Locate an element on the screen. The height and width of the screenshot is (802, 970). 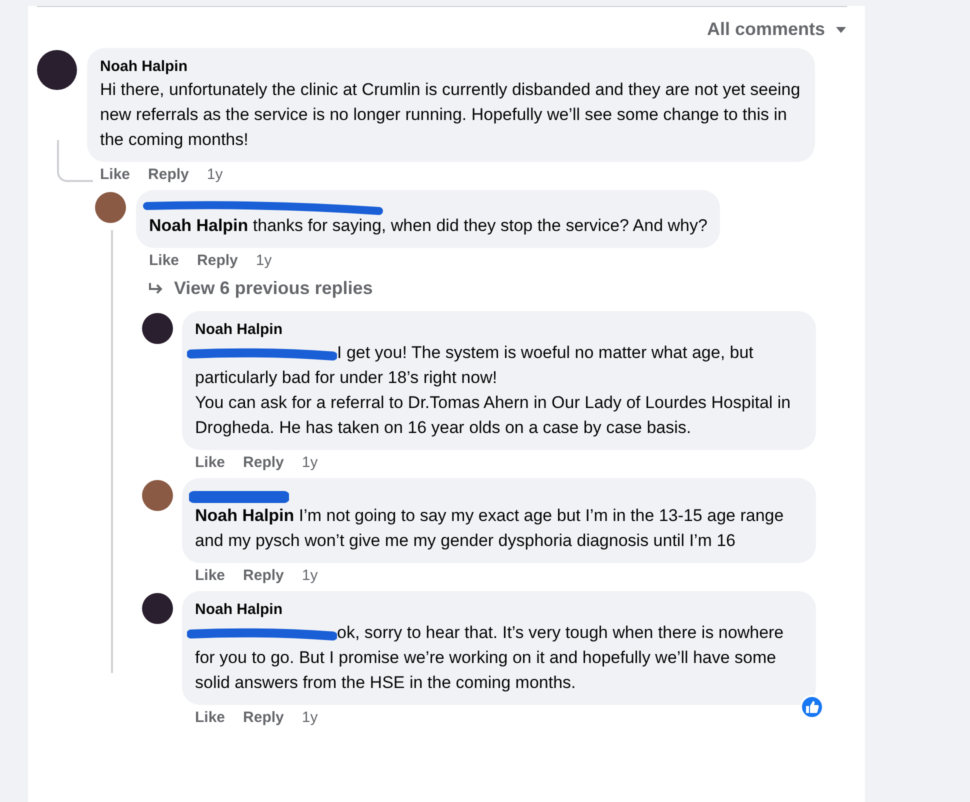
like-reaction-icon is located at coordinates (812, 707).